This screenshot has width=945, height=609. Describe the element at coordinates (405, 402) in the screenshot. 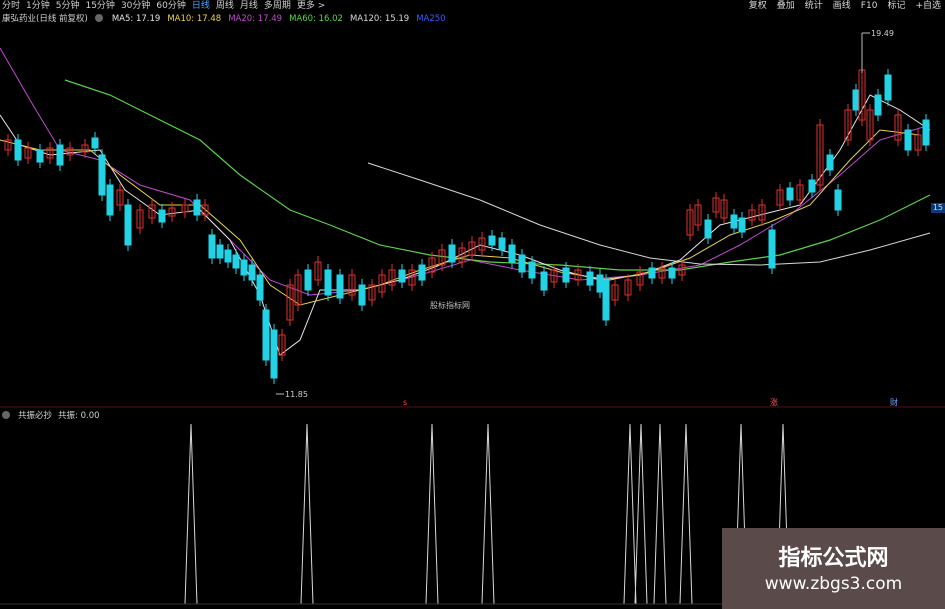

I see `event-marker-3: s` at that location.